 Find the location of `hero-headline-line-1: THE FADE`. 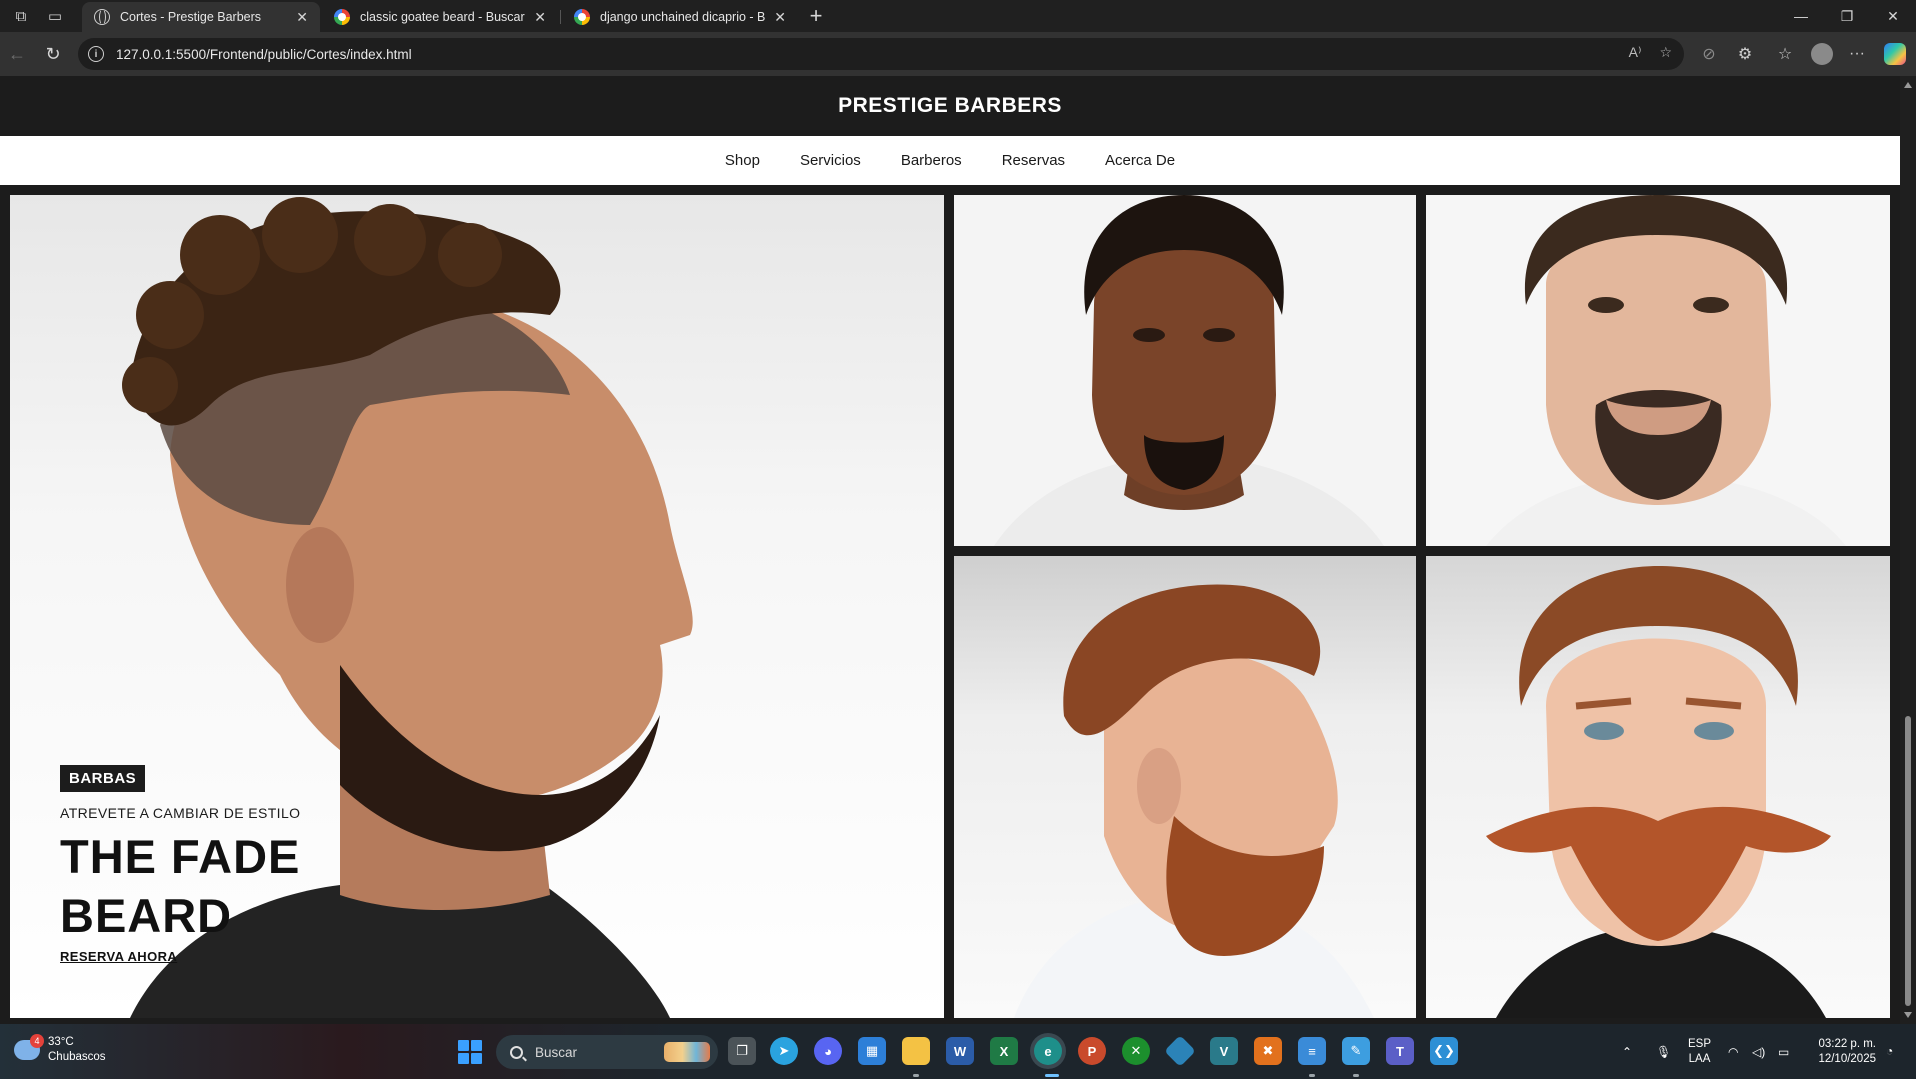

hero-headline-line-1: THE FADE is located at coordinates (180, 856).